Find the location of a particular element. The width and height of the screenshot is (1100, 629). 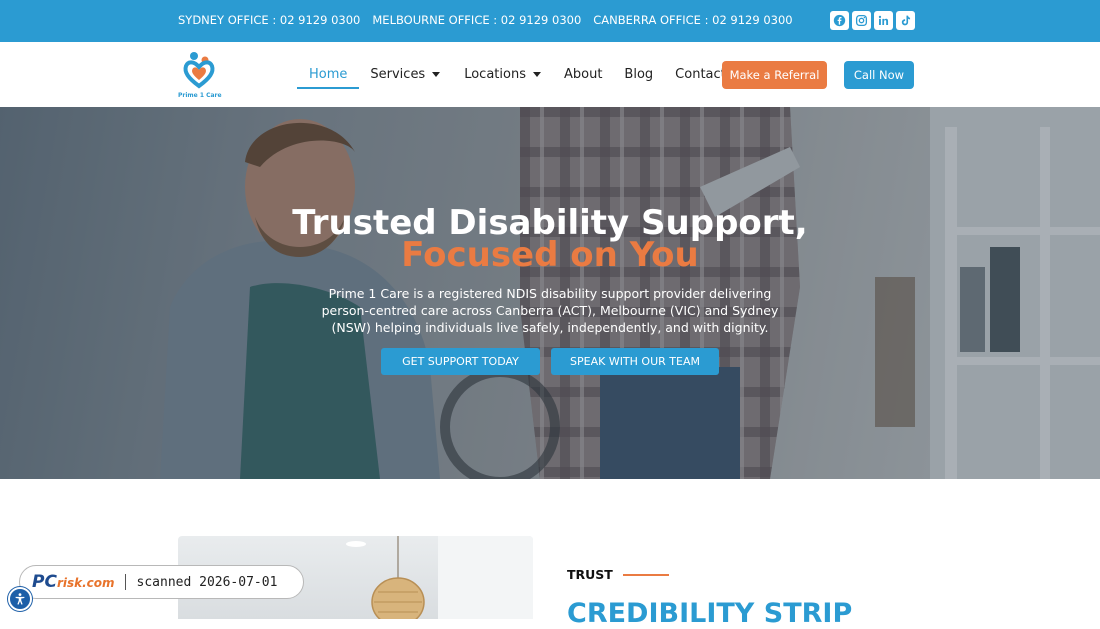

section-eyebrow: TRUST is located at coordinates (618, 574).